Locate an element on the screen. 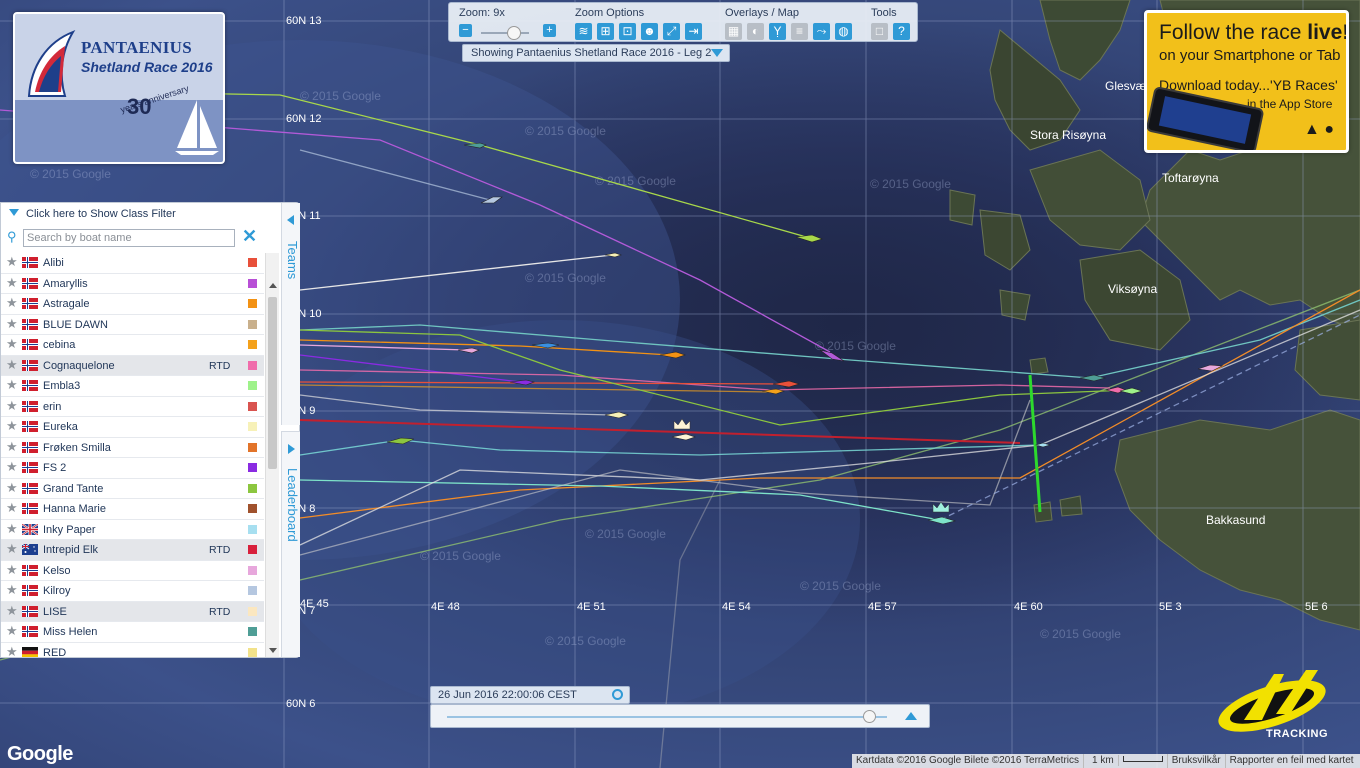 This screenshot has height=768, width=1360. checkbox-tool-icon: □ is located at coordinates (879, 31).